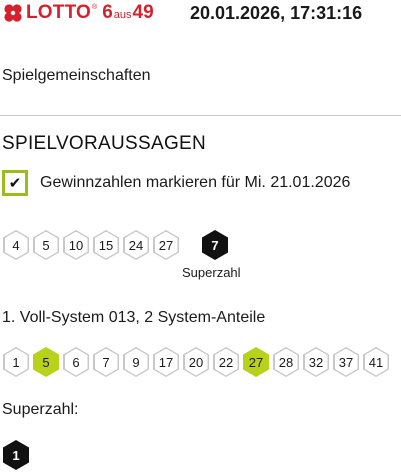 This screenshot has height=475, width=401. Describe the element at coordinates (16, 362) in the screenshot. I see `system-number: 1` at that location.